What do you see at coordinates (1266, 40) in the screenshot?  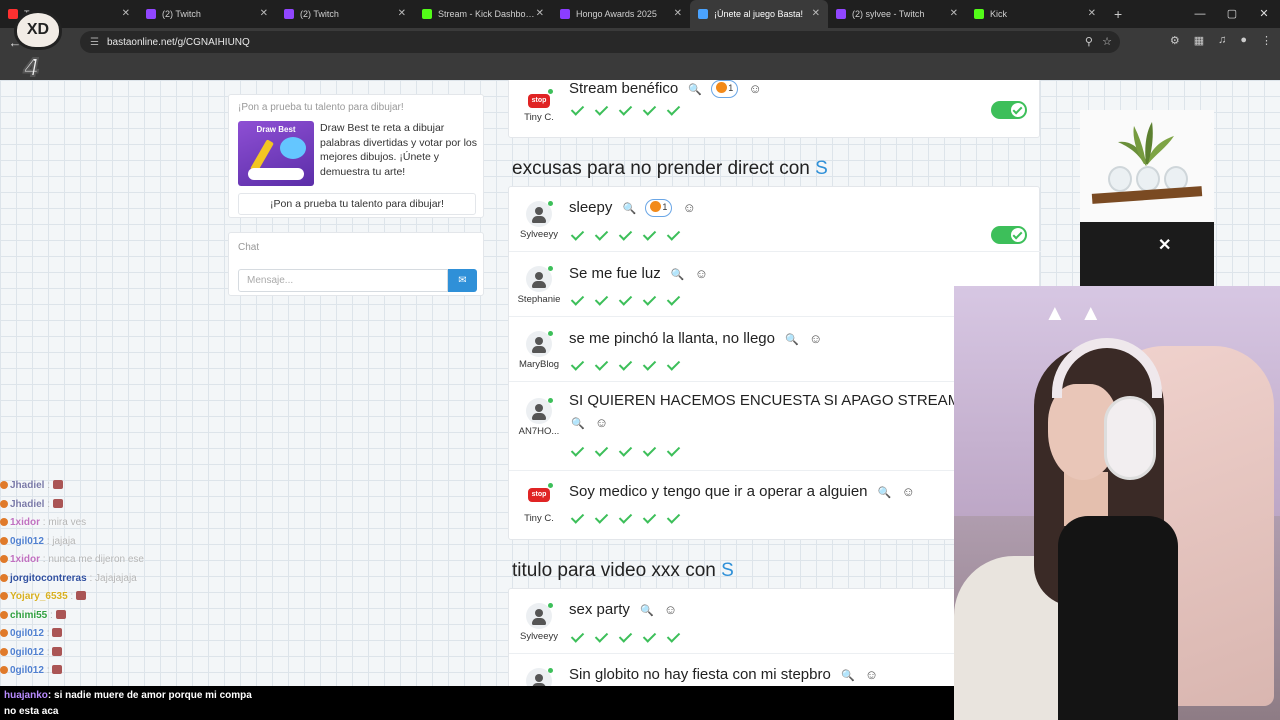 I see `menu-icon: ⋮` at bounding box center [1266, 40].